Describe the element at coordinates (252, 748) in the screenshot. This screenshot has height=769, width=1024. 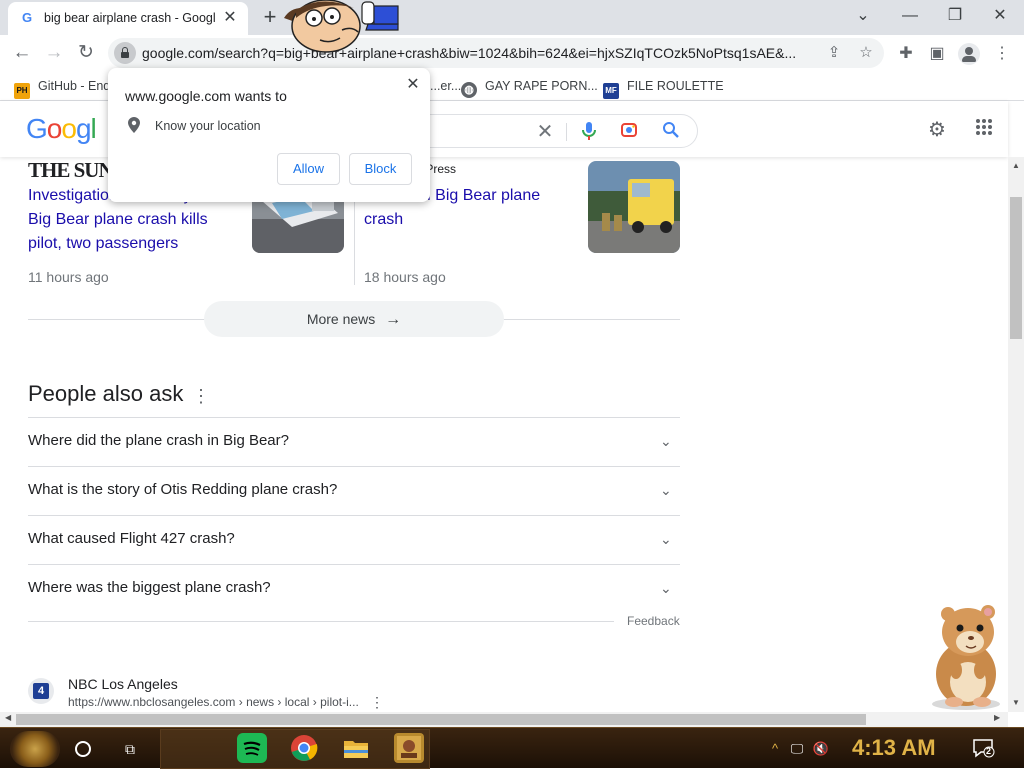
I see `spotify-app-icon` at that location.